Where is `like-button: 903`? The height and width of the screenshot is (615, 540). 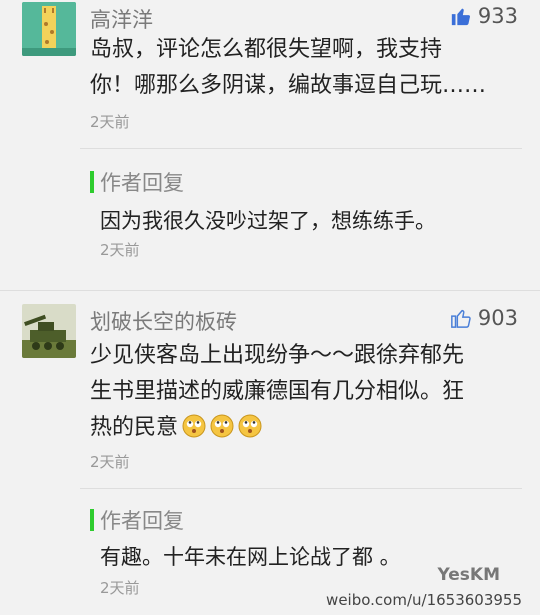 like-button: 903 is located at coordinates (484, 318).